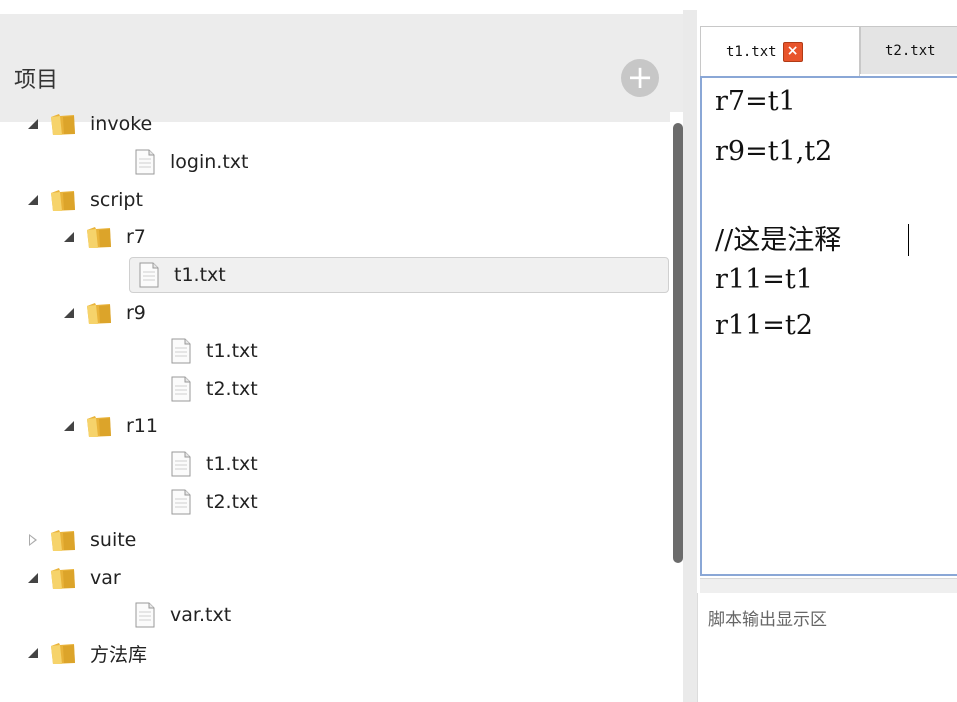 This screenshot has width=957, height=702. I want to click on tree-item-label: login.txt, so click(209, 161).